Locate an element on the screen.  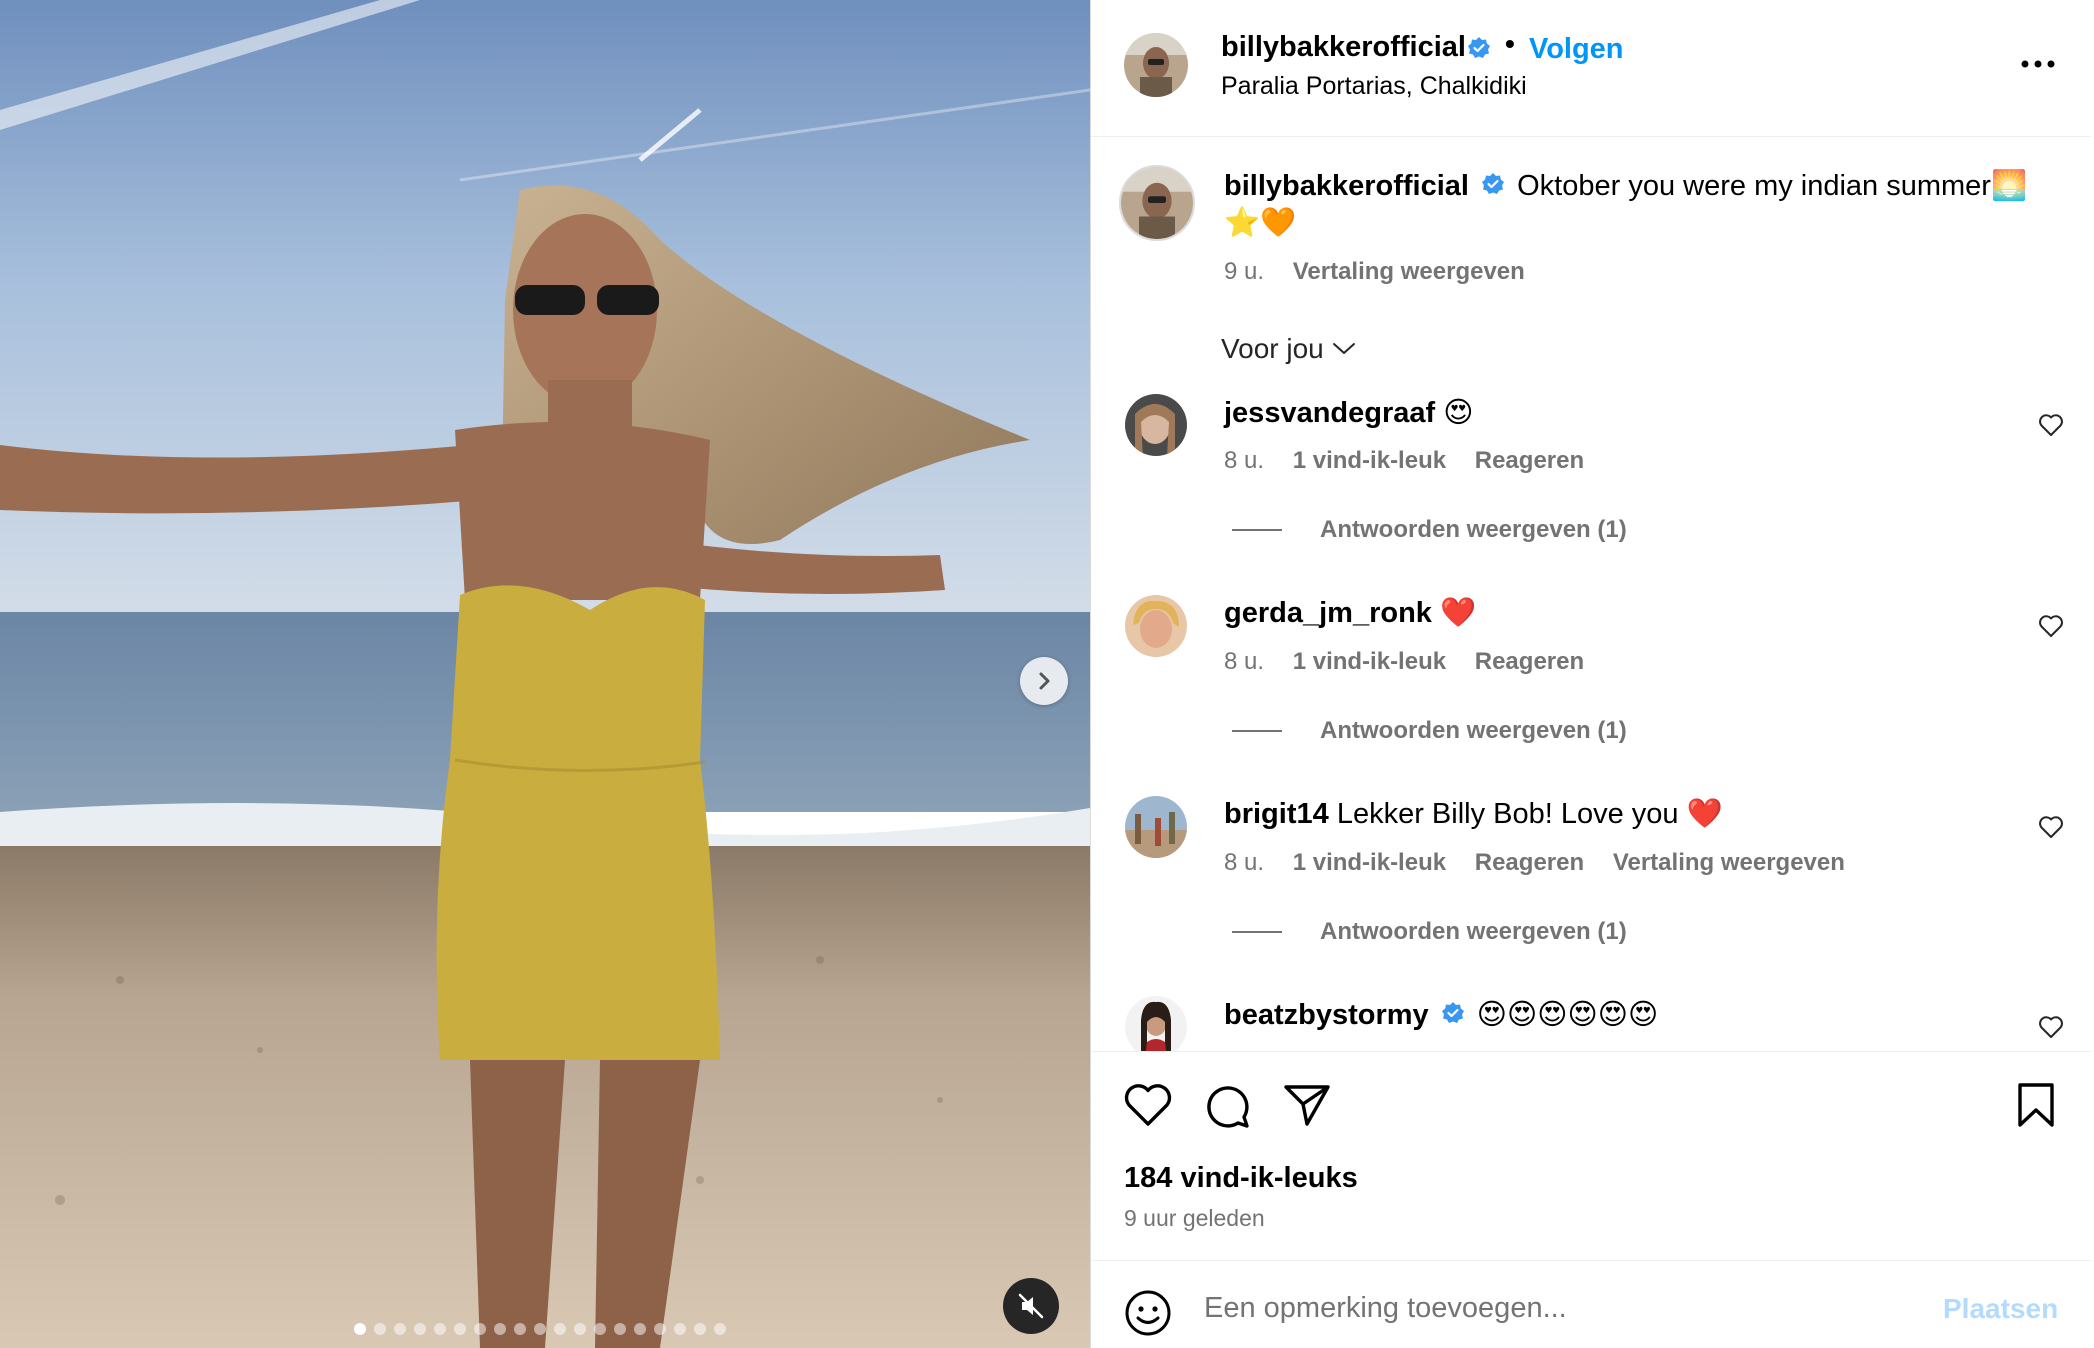
caption-meta: 9 u. Vertaling weergeven is located at coordinates (1374, 272).